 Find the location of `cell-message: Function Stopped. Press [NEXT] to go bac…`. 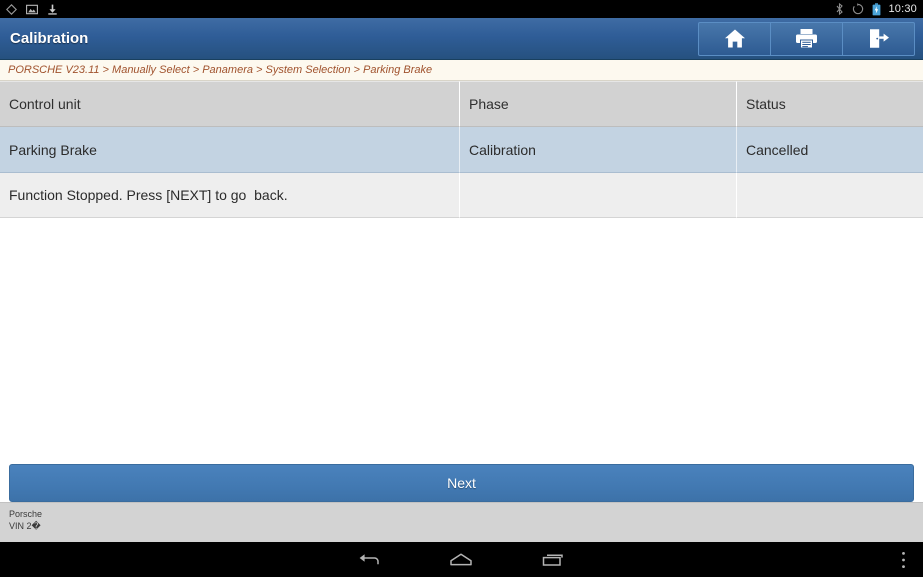

cell-message: Function Stopped. Press [NEXT] to go bac… is located at coordinates (230, 195).